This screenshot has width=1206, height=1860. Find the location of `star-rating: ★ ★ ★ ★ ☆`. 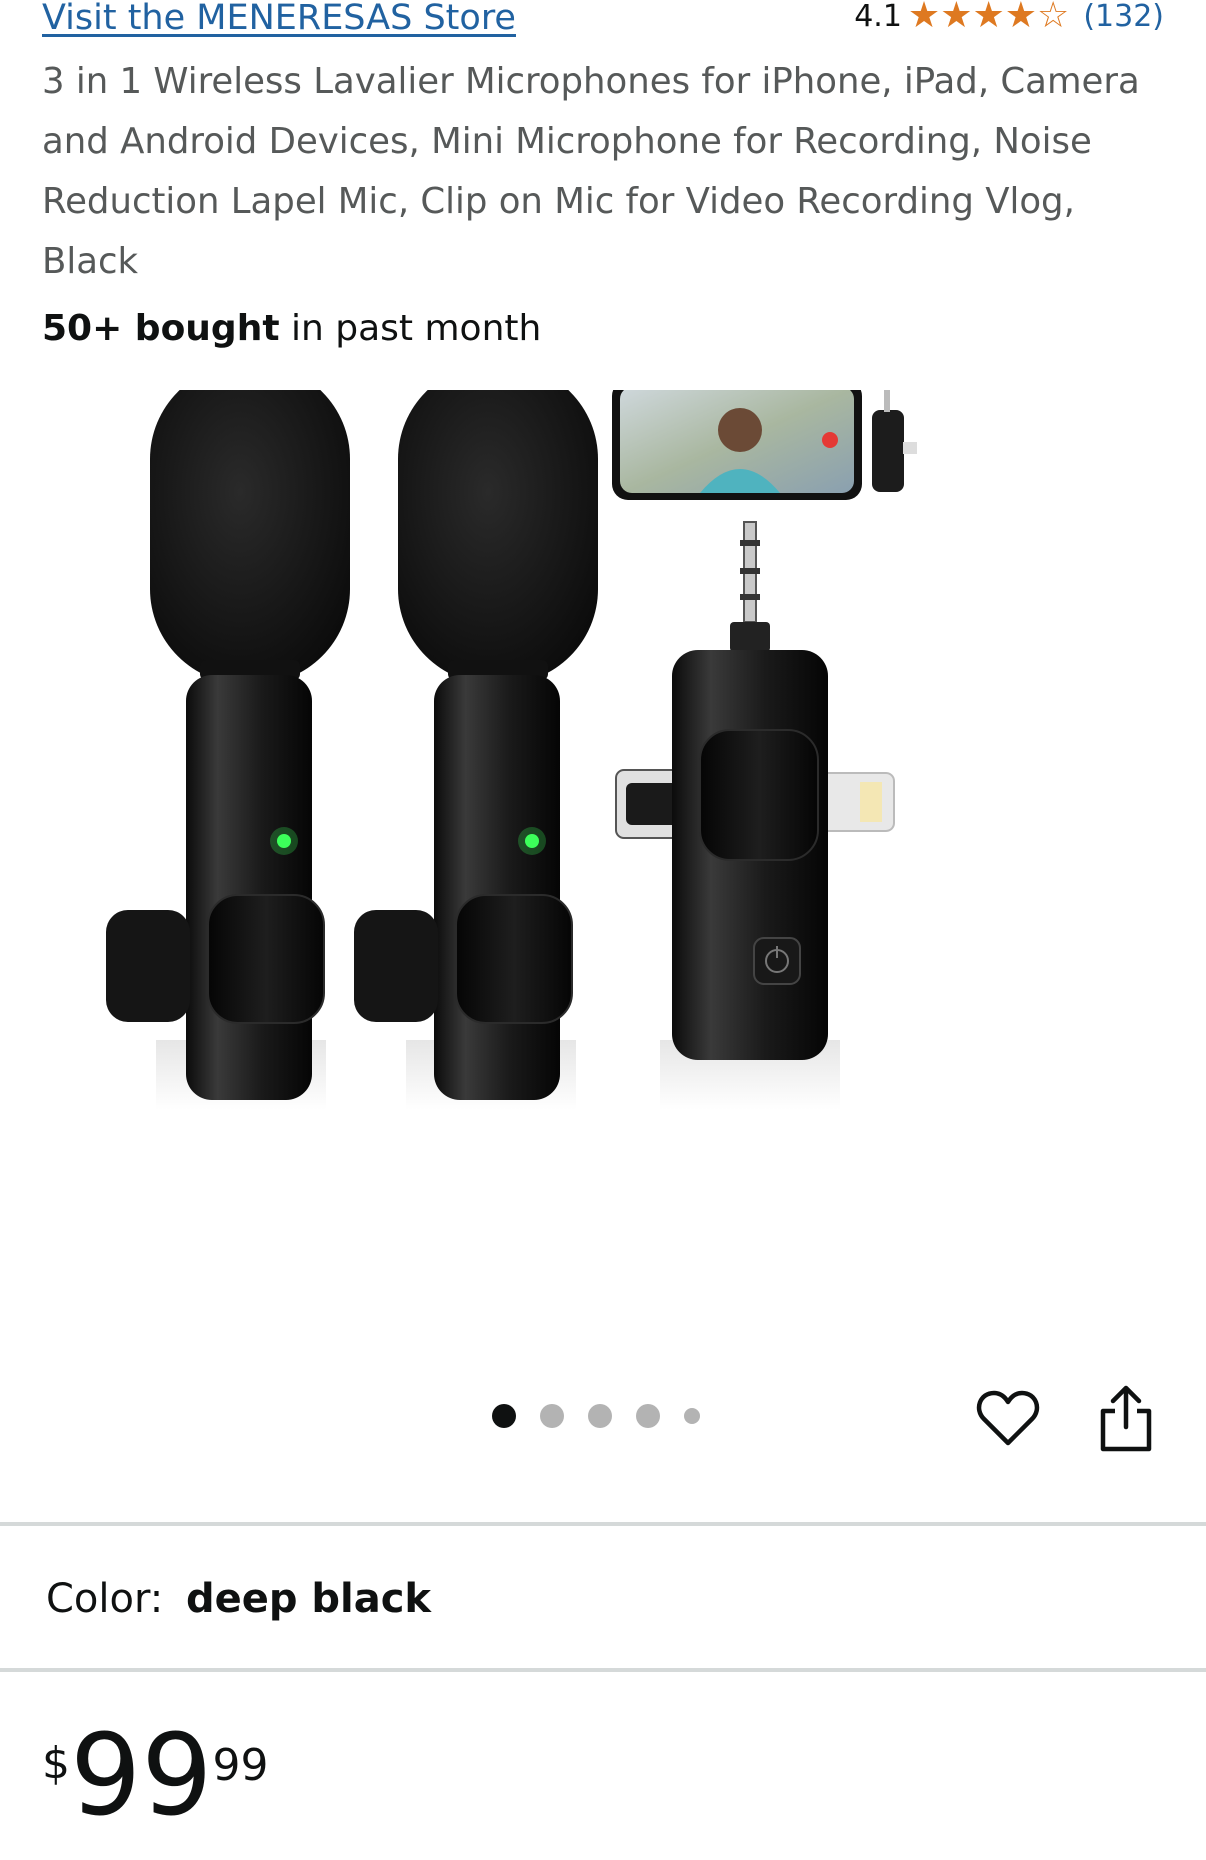

star-rating: ★ ★ ★ ★ ☆ is located at coordinates (988, 17).